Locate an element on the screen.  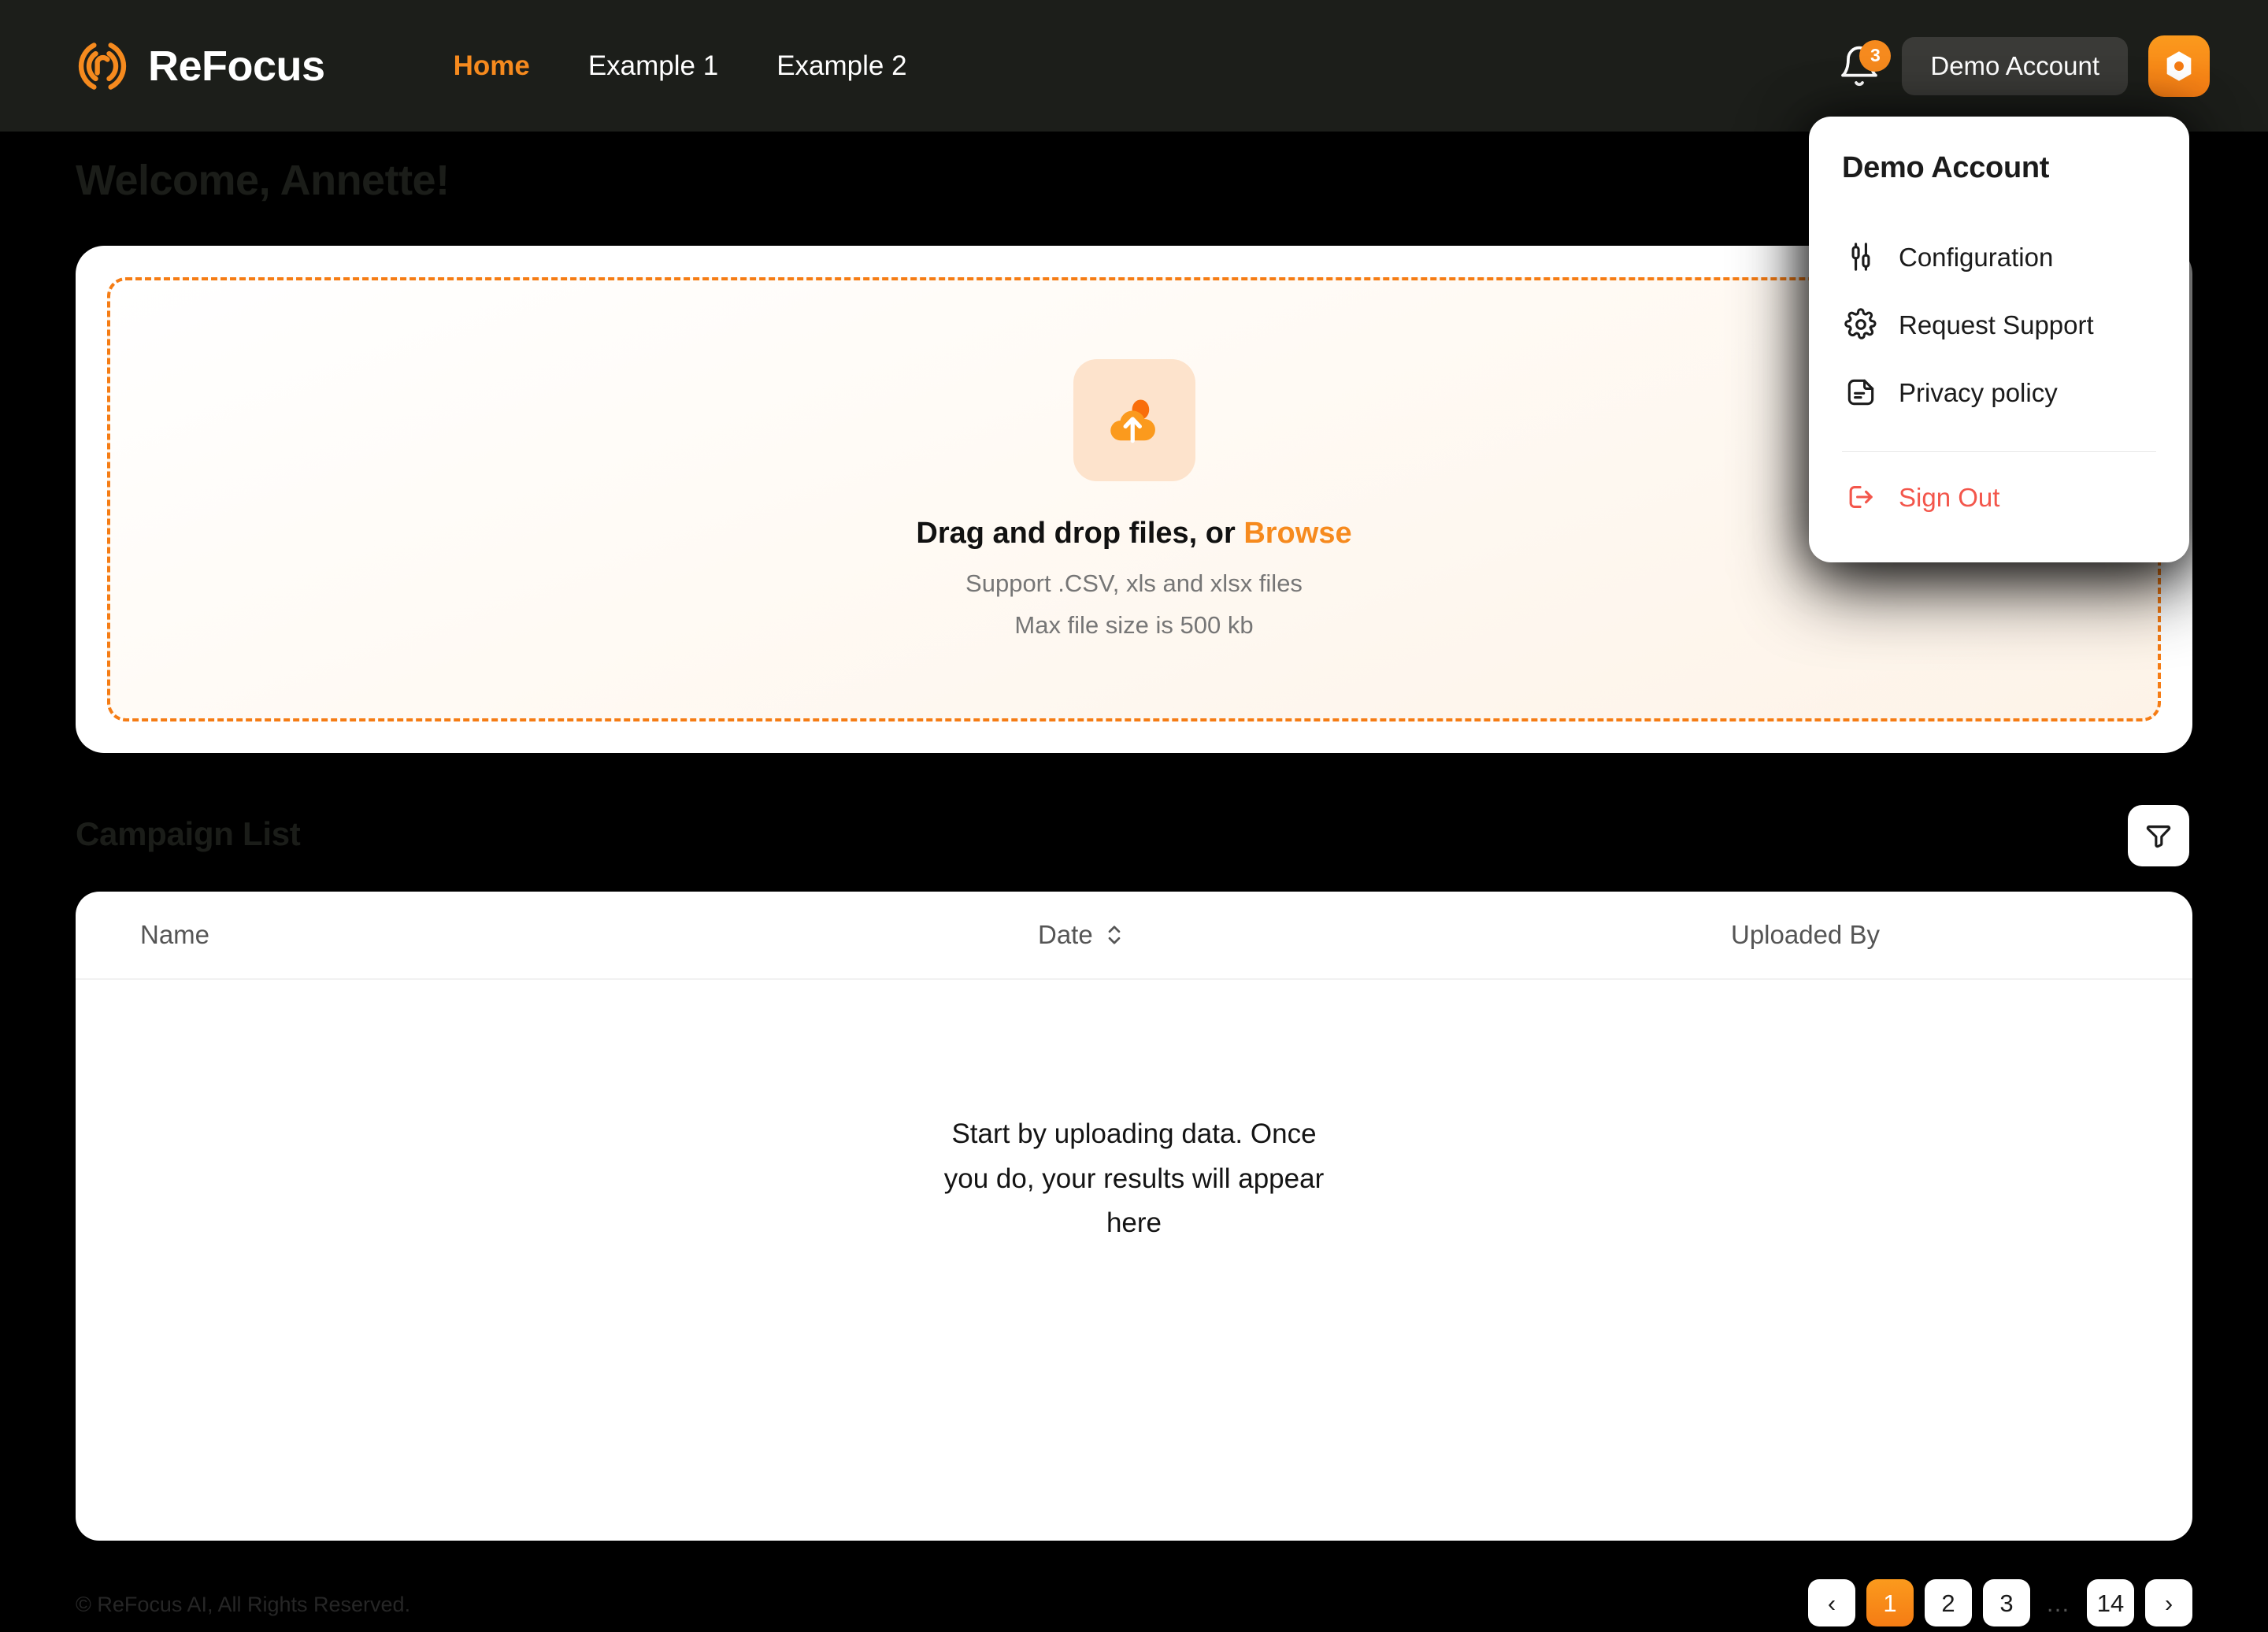
nav-link-example-2: Example 2 is located at coordinates (841, 66).